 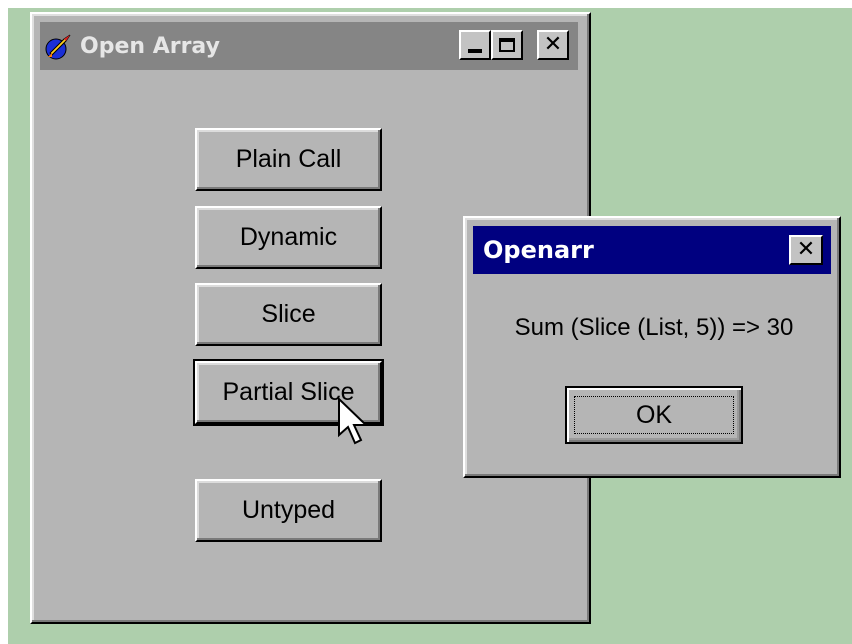 I want to click on mouse-pointer-icon, so click(x=353, y=421).